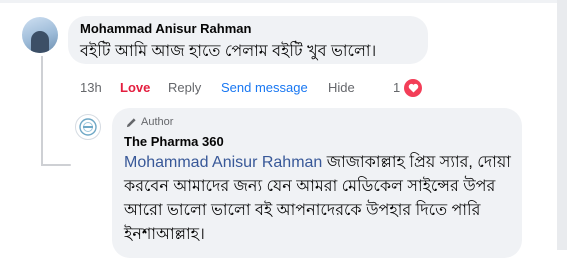 The width and height of the screenshot is (567, 258). What do you see at coordinates (131, 122) in the screenshot?
I see `pencil-icon` at bounding box center [131, 122].